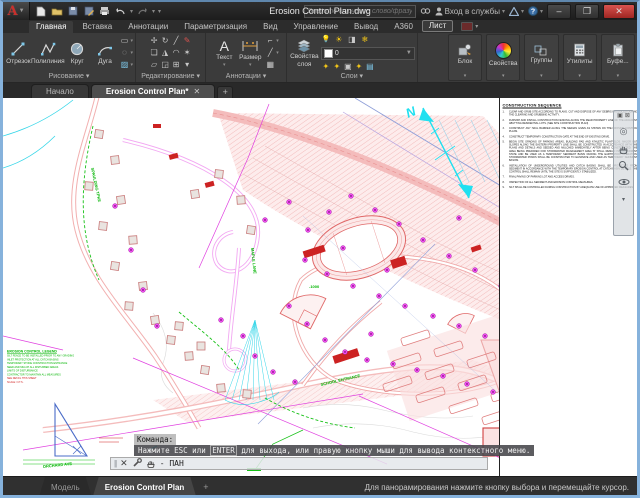 The image size is (640, 498). I want to click on orbit-icon, so click(624, 182).